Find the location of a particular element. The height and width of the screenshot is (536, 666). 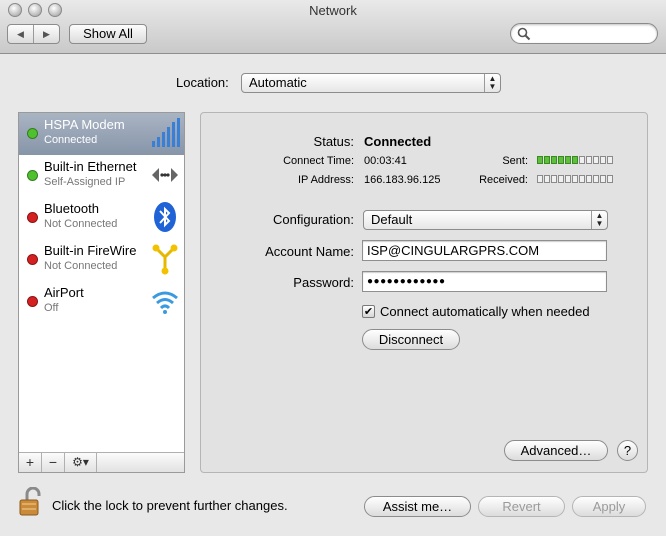

revert-button: Revert is located at coordinates (521, 506).